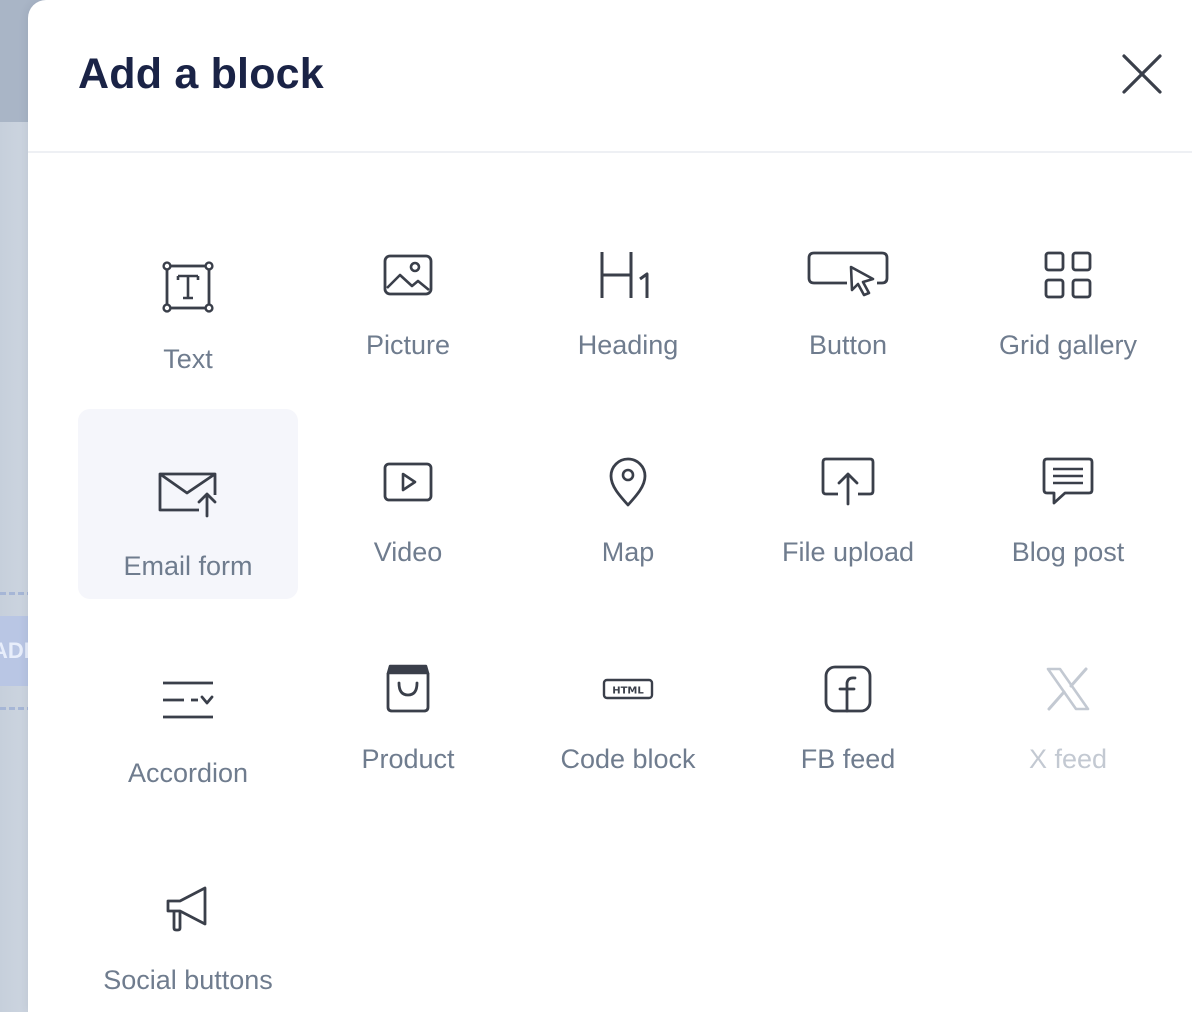 Image resolution: width=1192 pixels, height=1012 pixels. What do you see at coordinates (188, 773) in the screenshot?
I see `block-label: Accordion` at bounding box center [188, 773].